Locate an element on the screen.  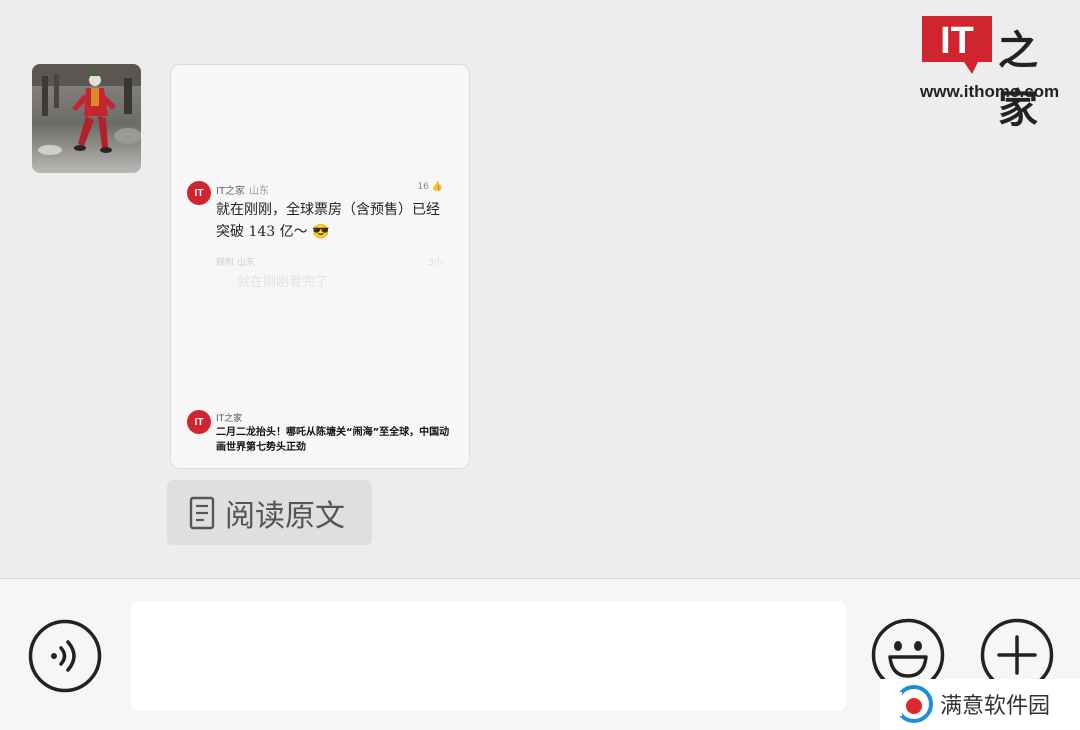
post-like-count: 16 is located at coordinates (423, 187).